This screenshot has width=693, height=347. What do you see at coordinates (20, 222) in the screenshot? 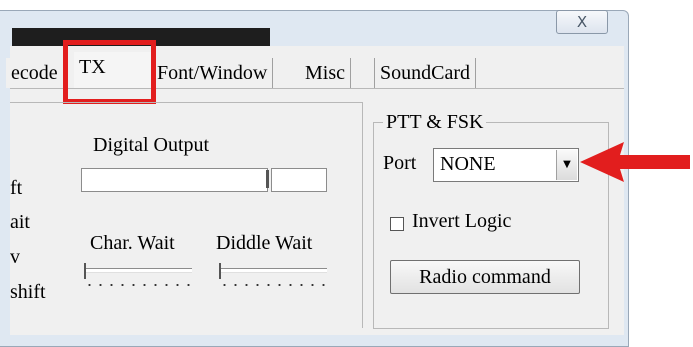
I see `label-wait-partial: ait` at bounding box center [20, 222].